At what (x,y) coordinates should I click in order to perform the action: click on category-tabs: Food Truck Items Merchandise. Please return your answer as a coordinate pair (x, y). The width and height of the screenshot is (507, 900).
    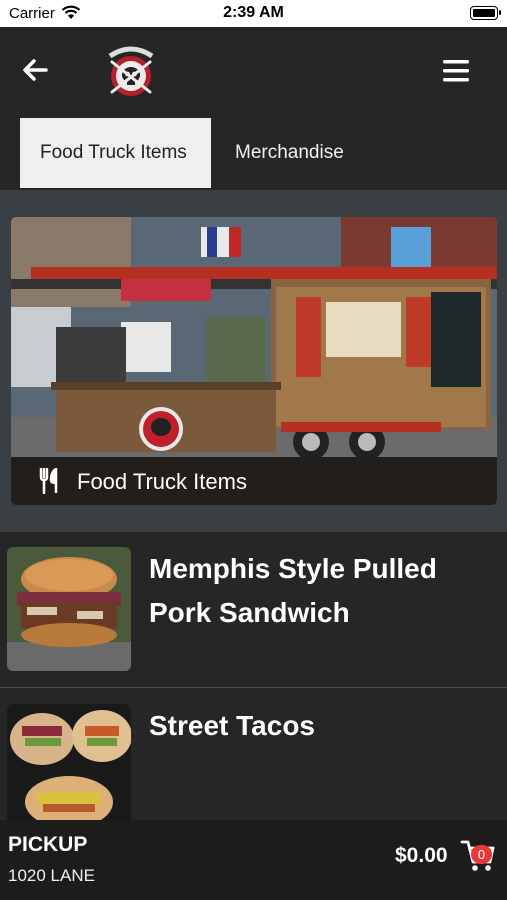
    Looking at the image, I should click on (253, 153).